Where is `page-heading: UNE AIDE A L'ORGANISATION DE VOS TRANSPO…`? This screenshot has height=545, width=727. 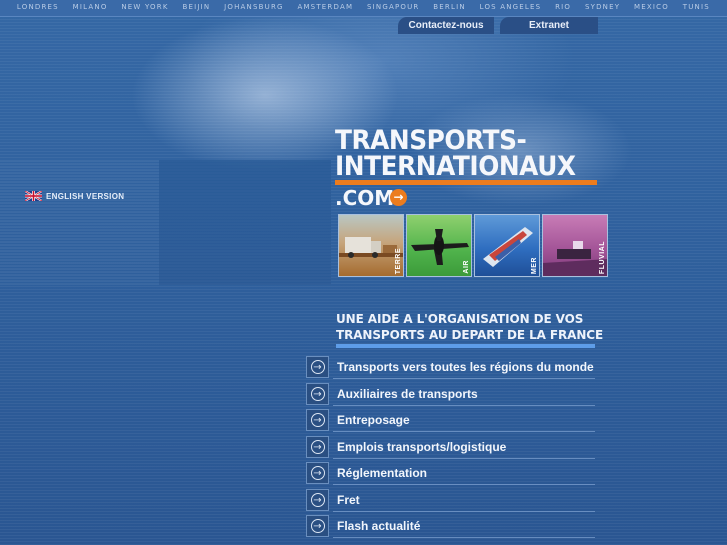 page-heading: UNE AIDE A L'ORGANISATION DE VOS TRANSPO… is located at coordinates (469, 327).